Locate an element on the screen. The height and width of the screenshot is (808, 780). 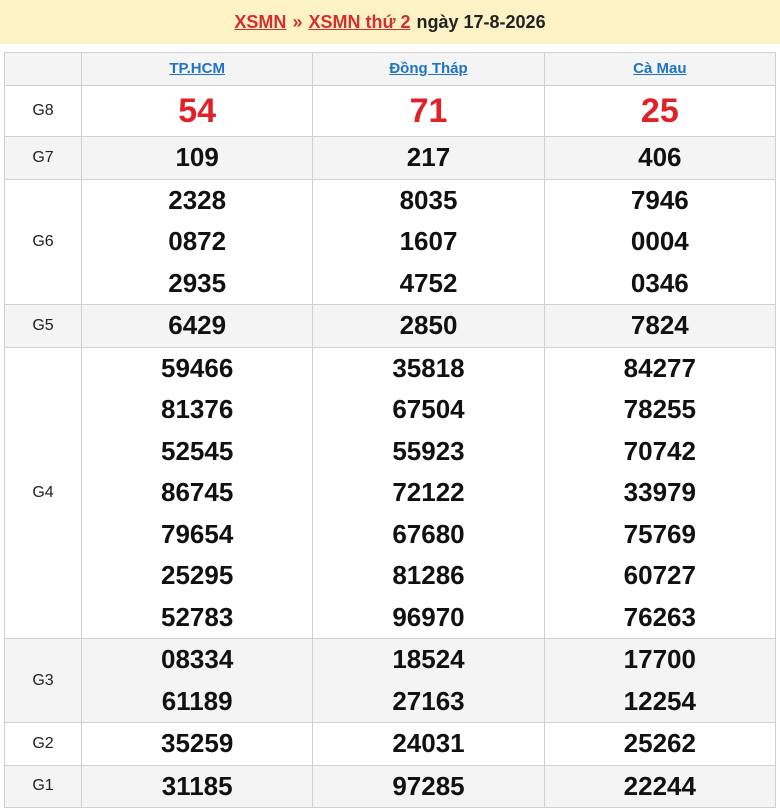
lottery-number: 70742 is located at coordinates (659, 450).